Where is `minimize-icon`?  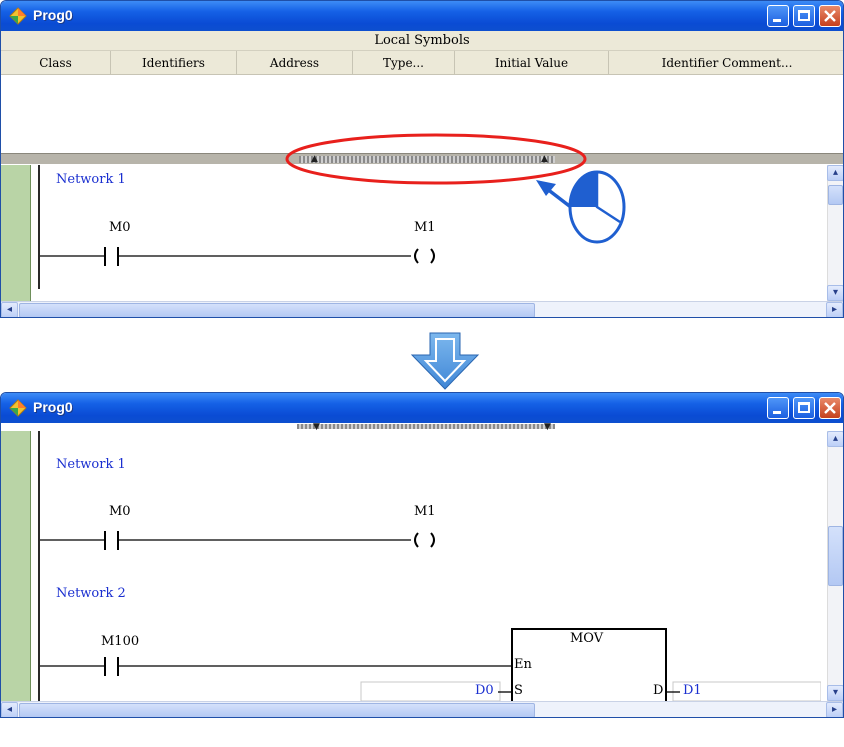 minimize-icon is located at coordinates (777, 412).